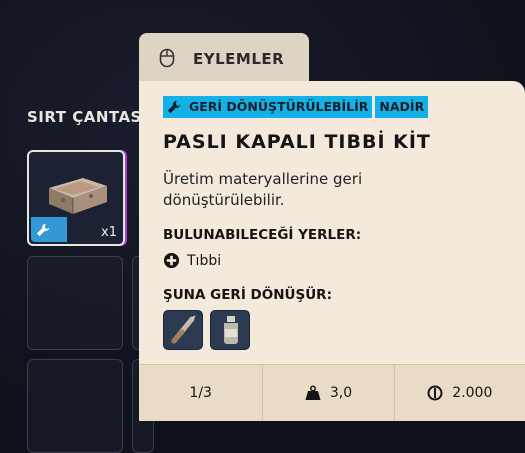 The width and height of the screenshot is (525, 453). I want to click on antiseptic-bottle-icon, so click(231, 330).